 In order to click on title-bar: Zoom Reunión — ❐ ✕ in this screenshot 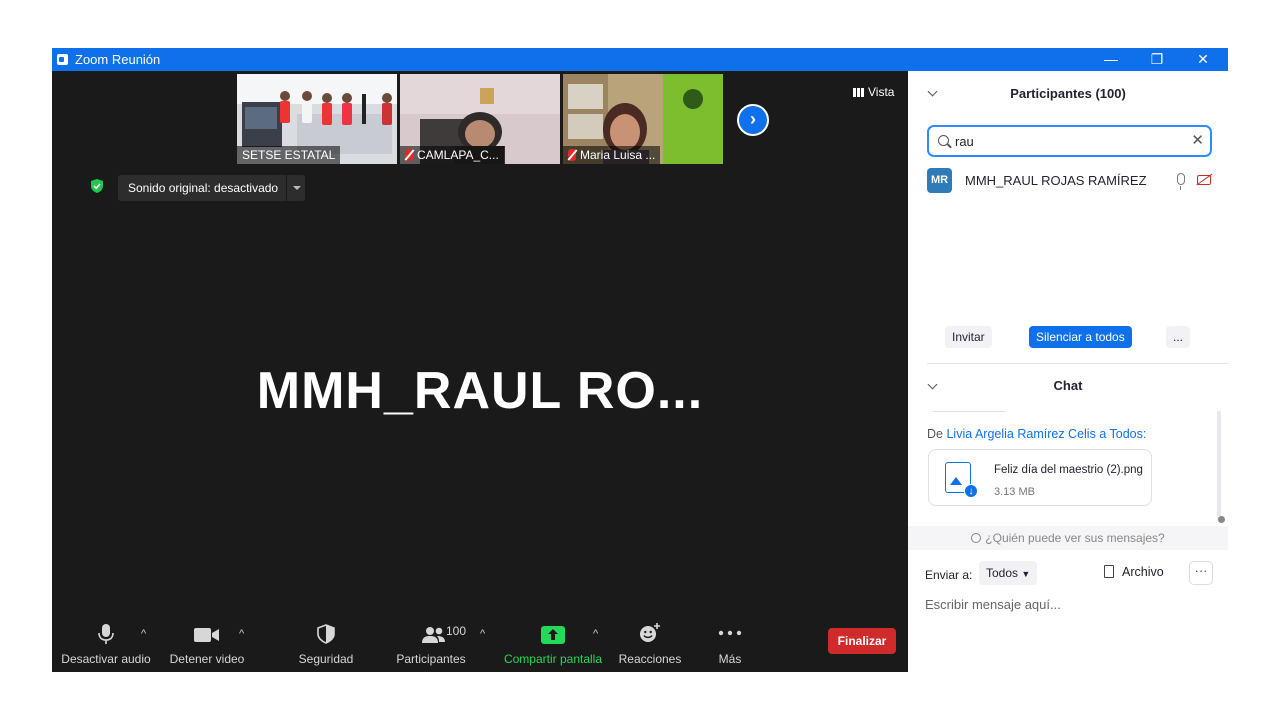, I will do `click(640, 59)`.